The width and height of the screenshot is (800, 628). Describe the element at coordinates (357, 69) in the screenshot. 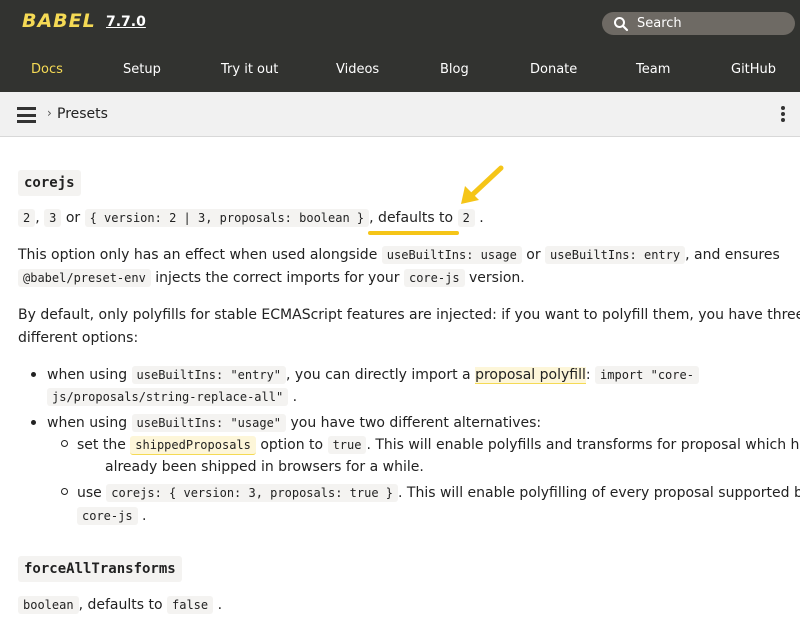

I see `nav-videos: Videos` at that location.